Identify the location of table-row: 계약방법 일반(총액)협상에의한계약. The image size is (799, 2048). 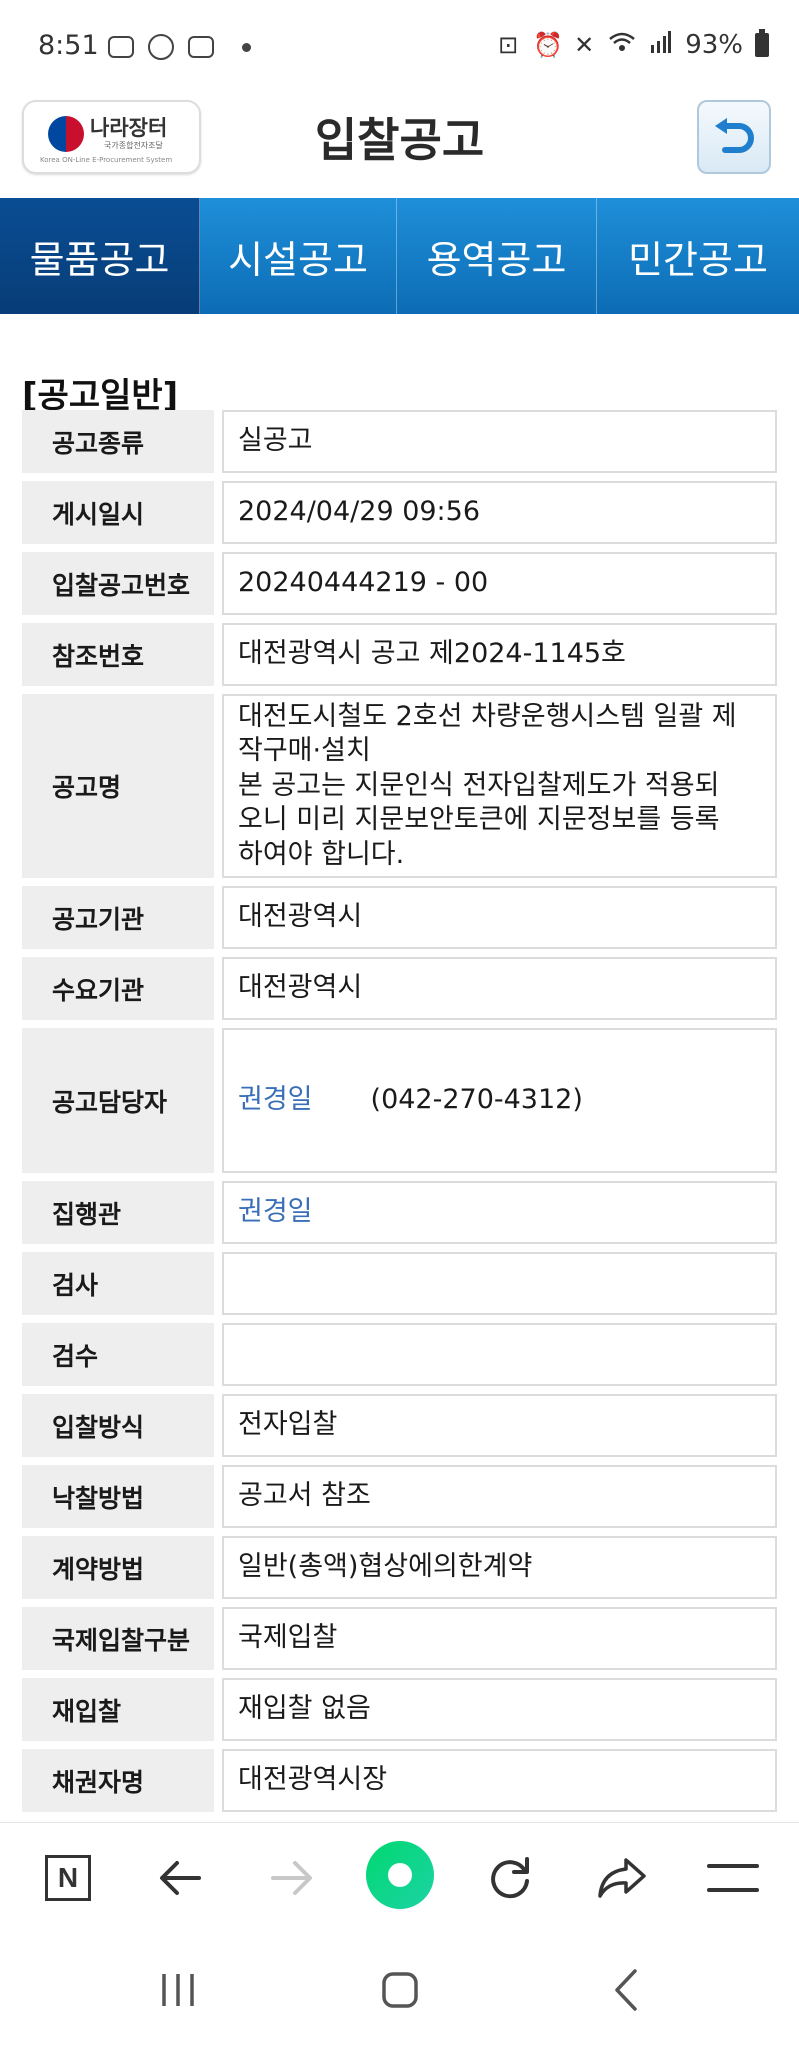
(399, 1567).